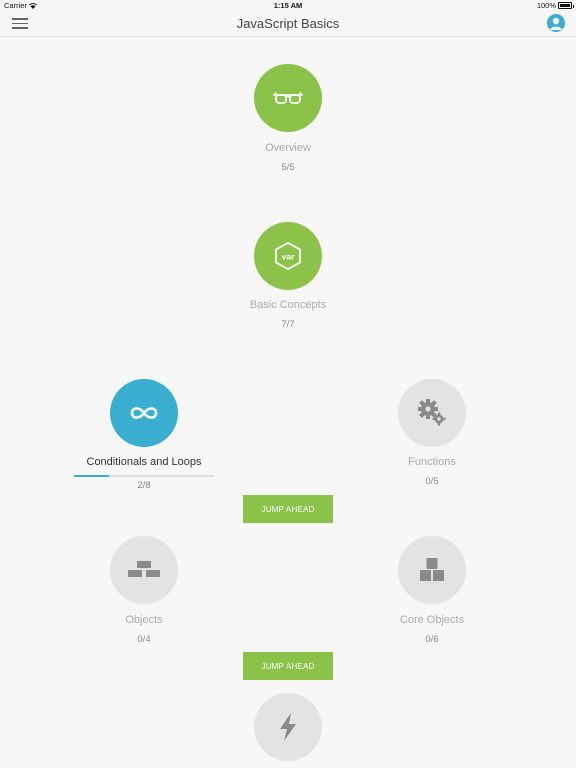 The width and height of the screenshot is (576, 768). I want to click on gears-icon, so click(432, 412).